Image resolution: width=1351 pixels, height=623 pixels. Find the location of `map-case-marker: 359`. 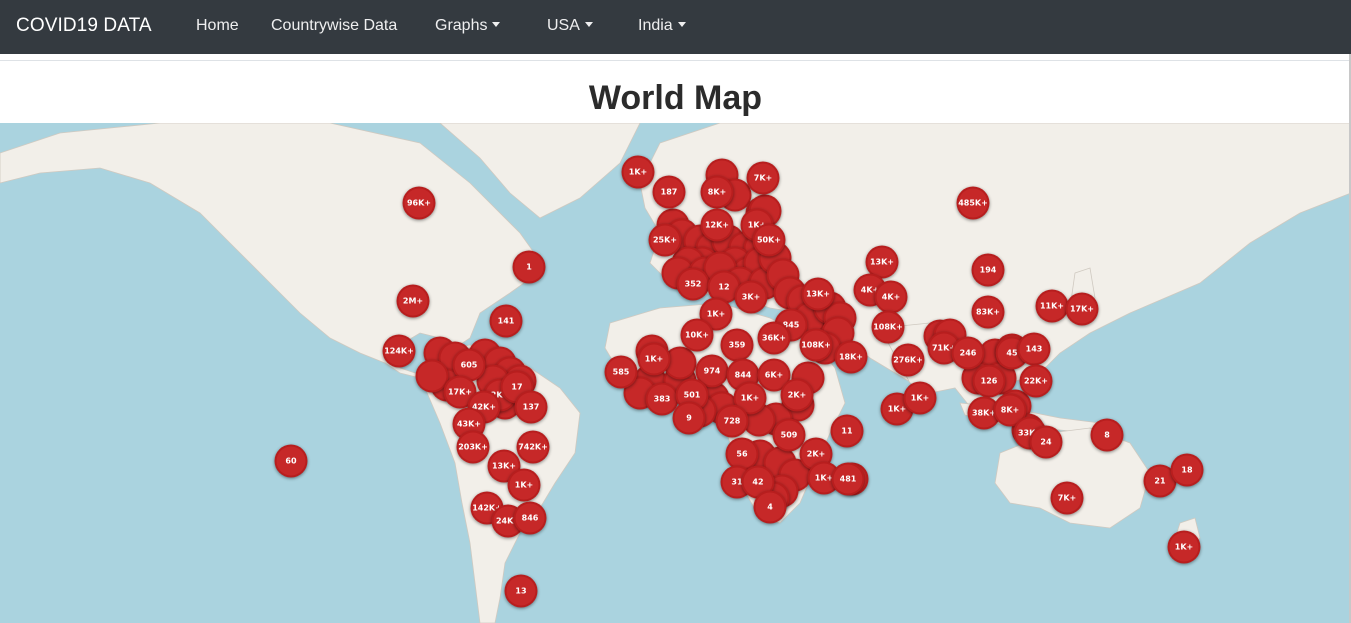

map-case-marker: 359 is located at coordinates (737, 345).